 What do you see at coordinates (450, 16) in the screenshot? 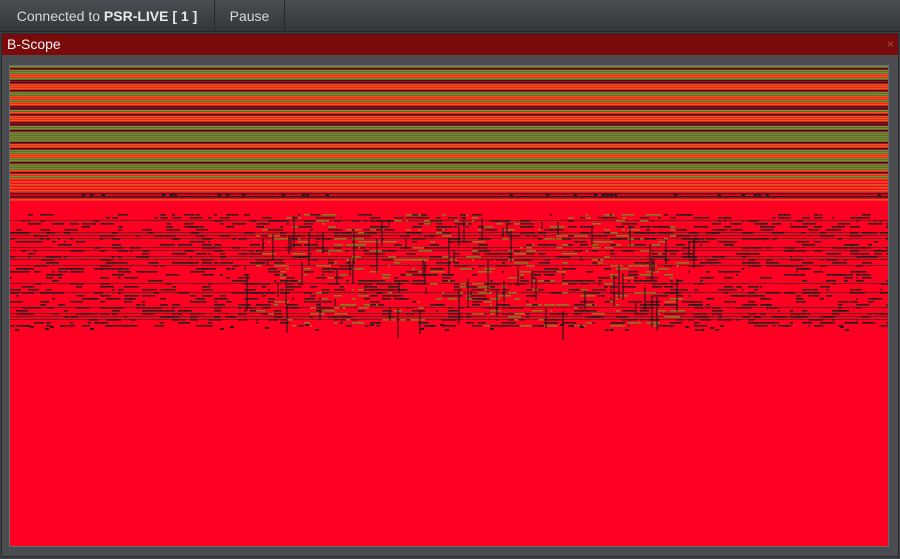
I see `toolbar: Connected to PSR-LIVE [ 1 ] Pause` at bounding box center [450, 16].